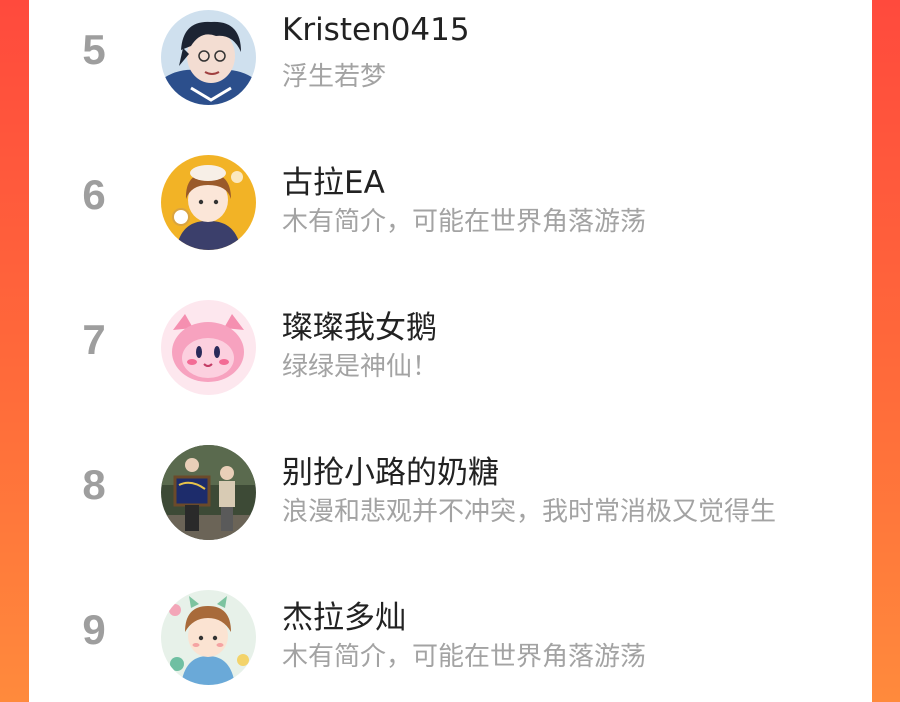 The height and width of the screenshot is (702, 900). What do you see at coordinates (359, 324) in the screenshot?
I see `user-name: 璨璨我女鹅` at bounding box center [359, 324].